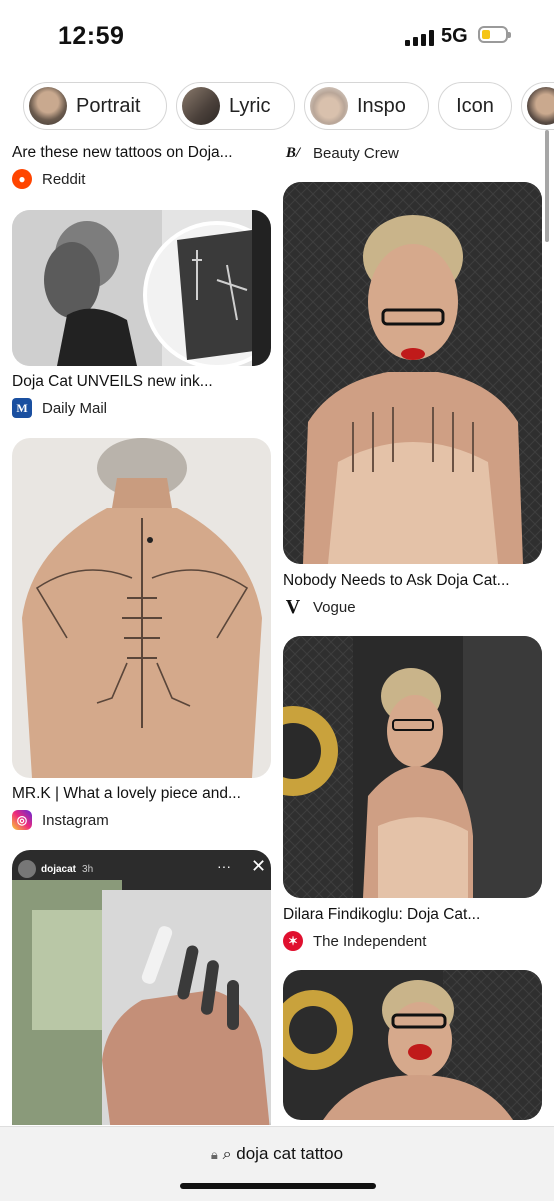 This screenshot has height=1201, width=554. I want to click on clock: 12:59, so click(91, 36).